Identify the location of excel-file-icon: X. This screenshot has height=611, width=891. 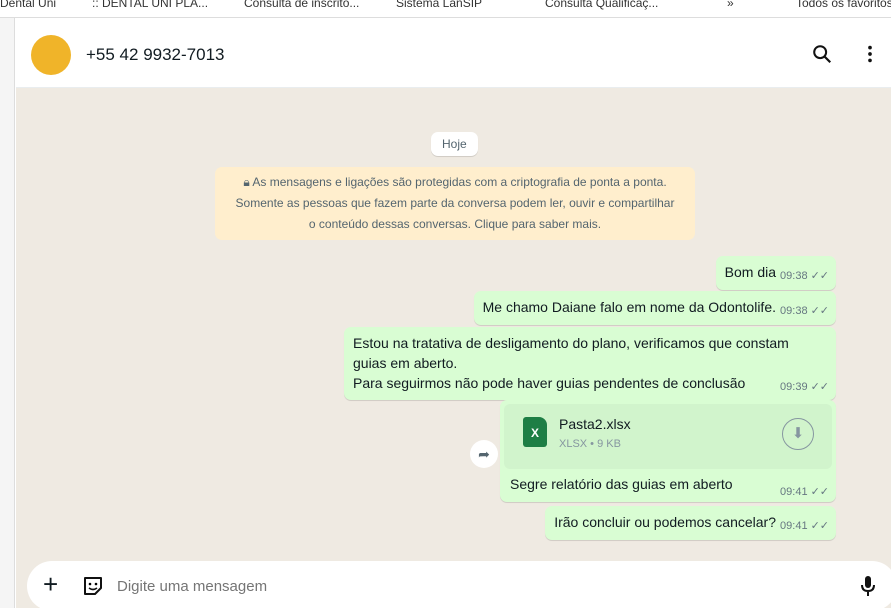
(535, 432).